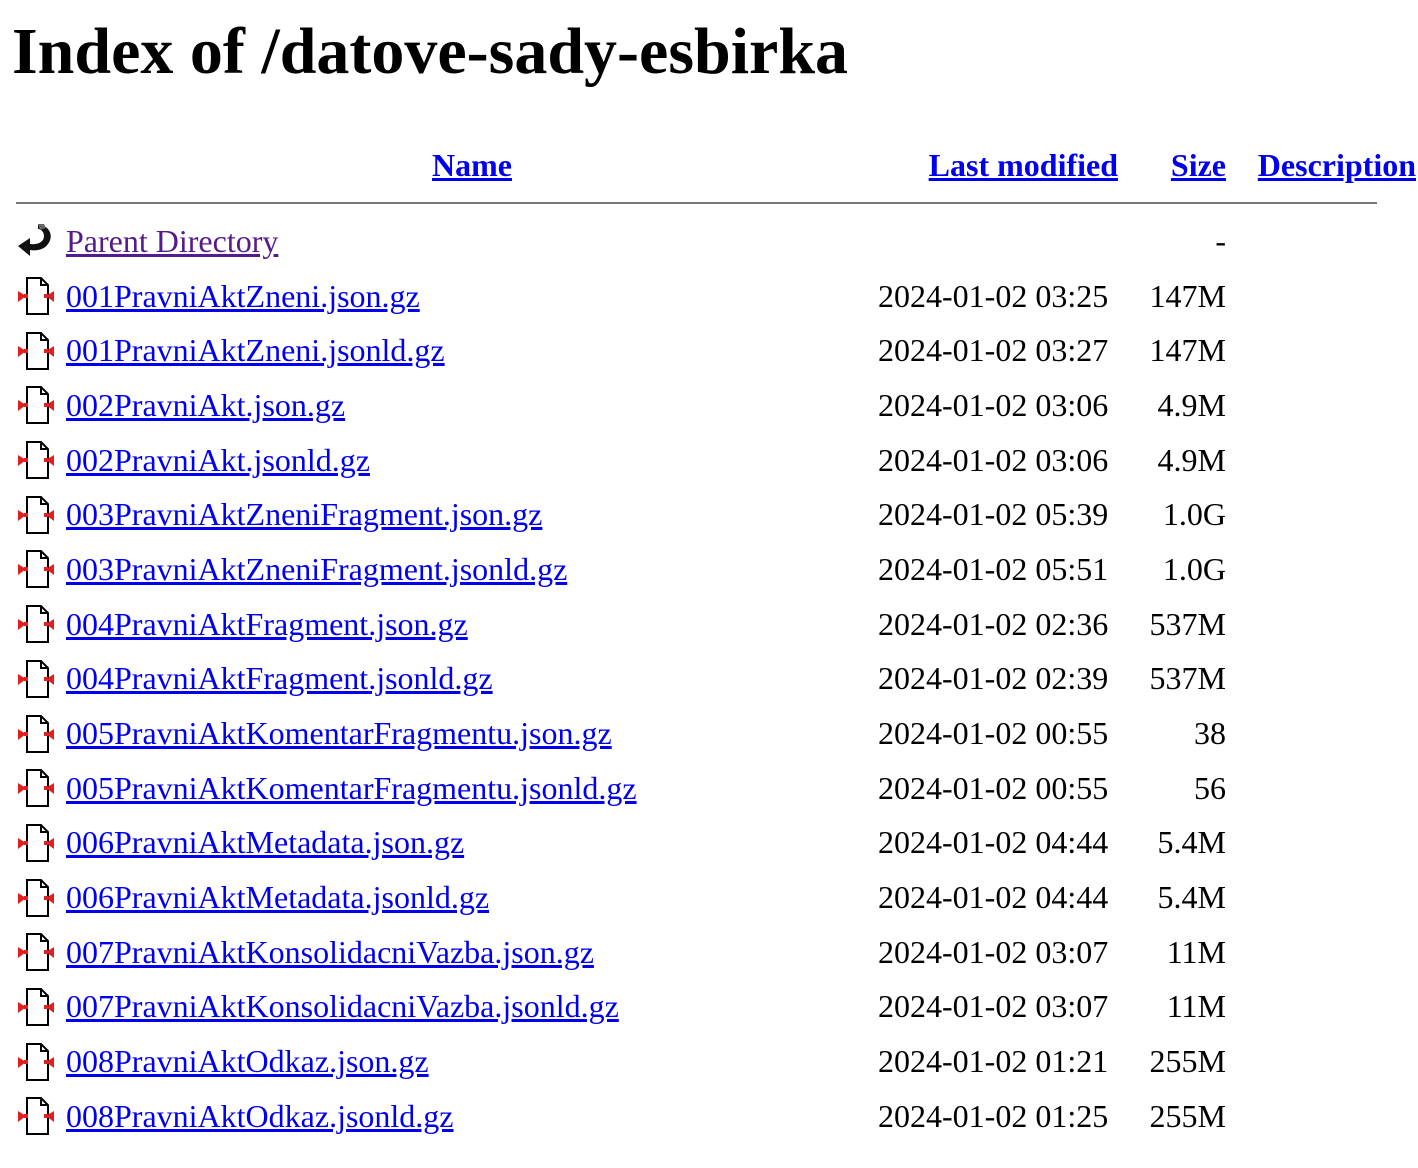 The height and width of the screenshot is (1168, 1418). Describe the element at coordinates (342, 1006) in the screenshot. I see `file-link: 007PravniAktKonsolidacniVazba.jsonld.gz` at that location.